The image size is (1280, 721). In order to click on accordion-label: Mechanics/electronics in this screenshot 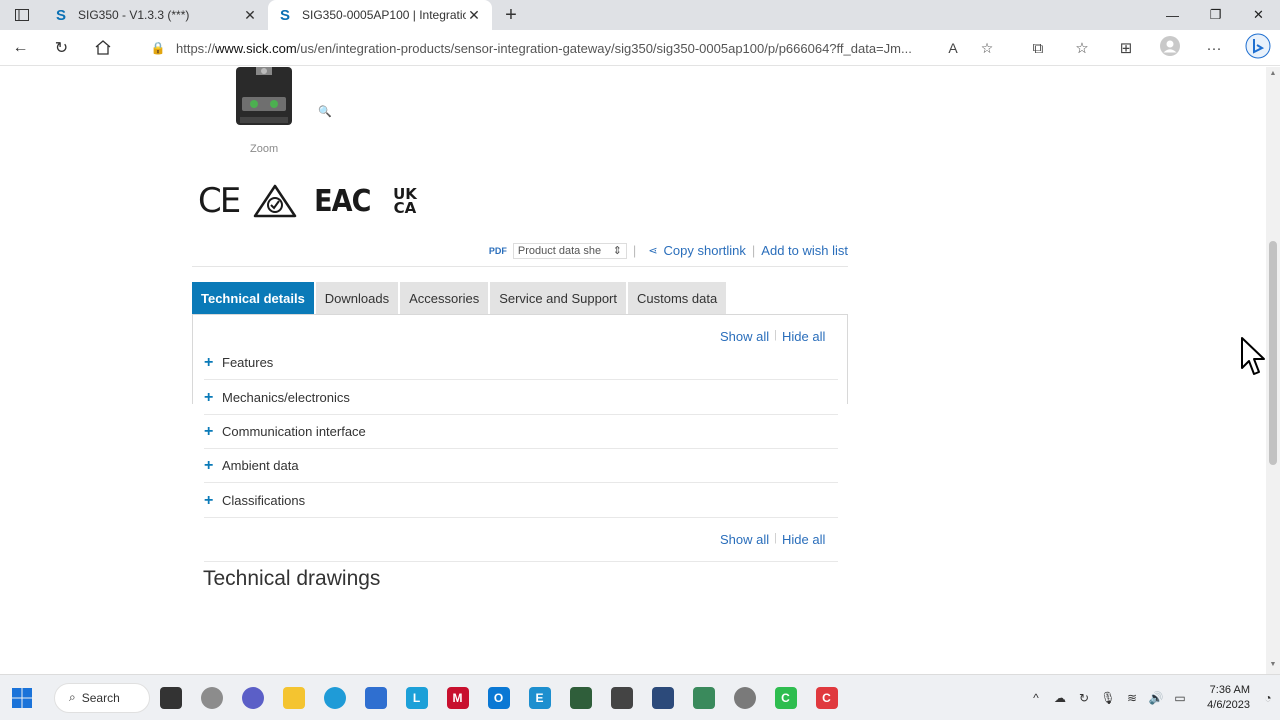, I will do `click(286, 397)`.